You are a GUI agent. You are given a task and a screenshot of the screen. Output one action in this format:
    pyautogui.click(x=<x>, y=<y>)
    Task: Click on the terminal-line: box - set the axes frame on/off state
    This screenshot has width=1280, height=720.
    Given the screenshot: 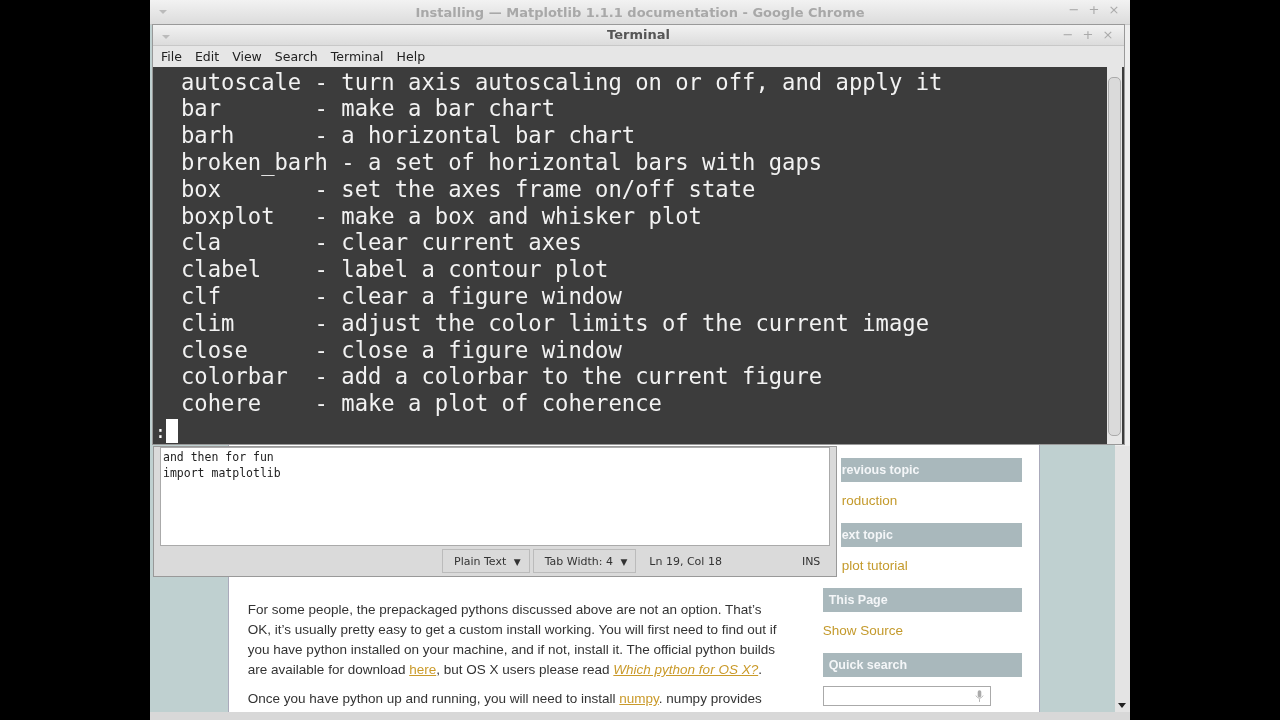 What is the action you would take?
    pyautogui.click(x=468, y=189)
    